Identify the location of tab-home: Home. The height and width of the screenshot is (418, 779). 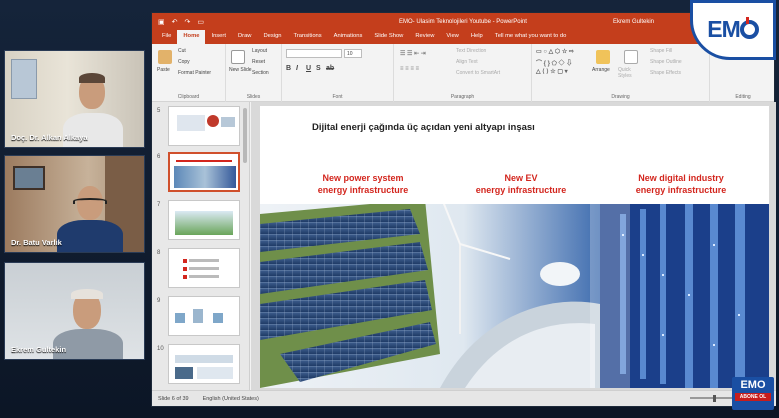
(191, 37).